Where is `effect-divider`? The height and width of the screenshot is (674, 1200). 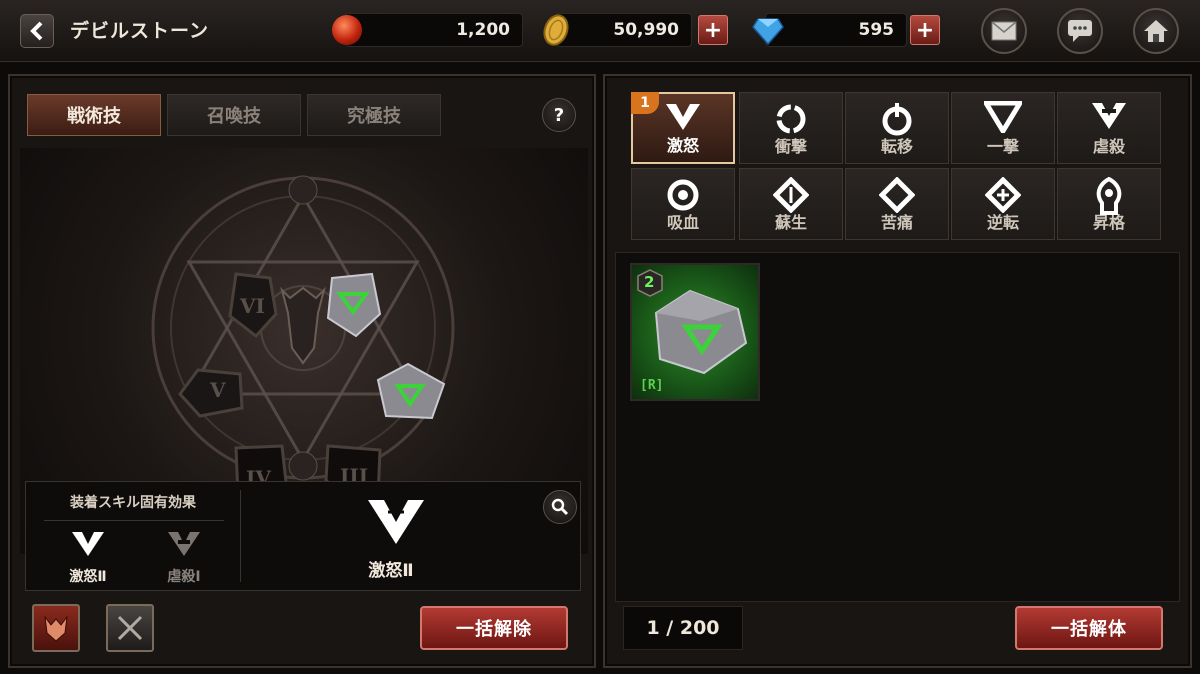 effect-divider is located at coordinates (134, 520).